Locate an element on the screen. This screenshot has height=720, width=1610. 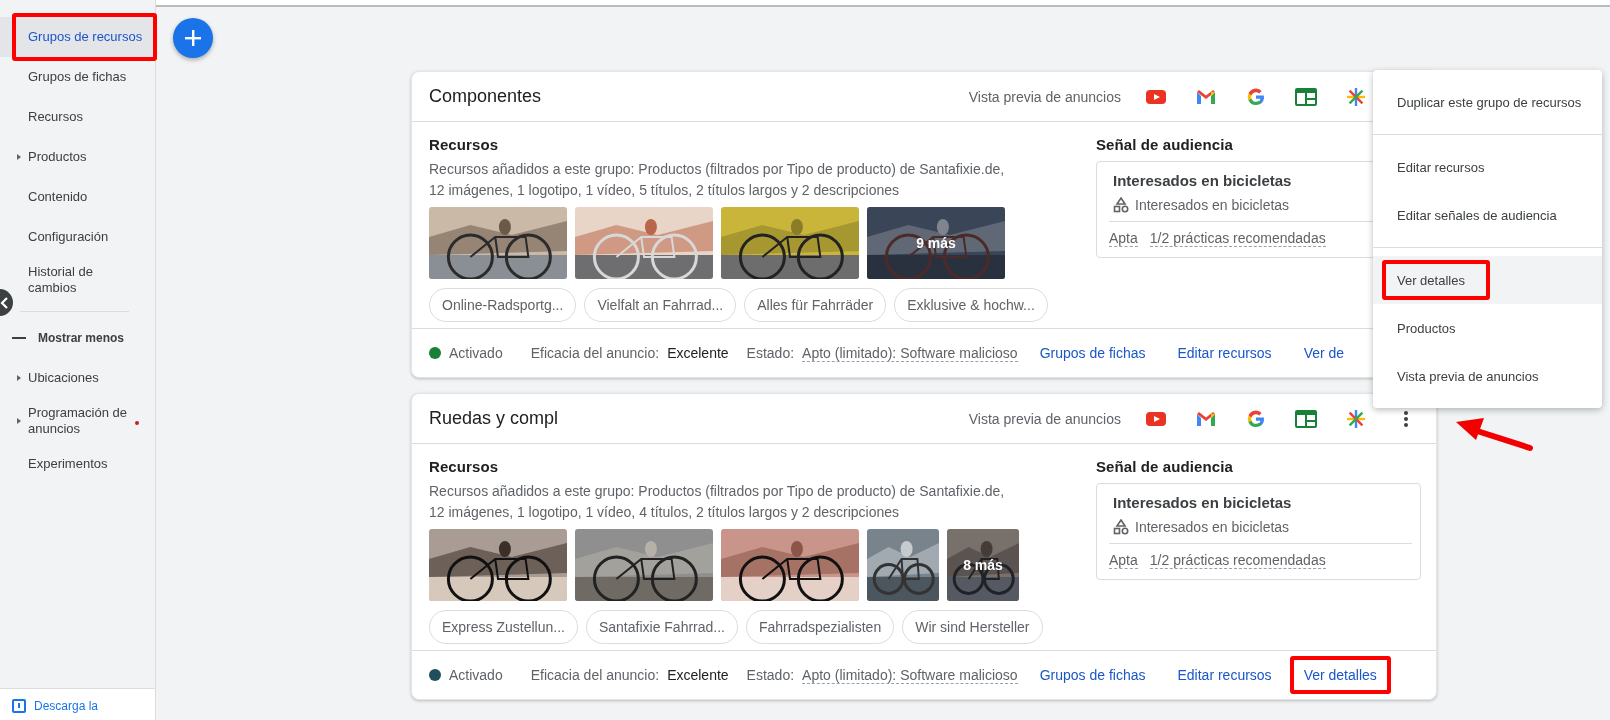
show-less-toggle: Mostrar menos is located at coordinates (77, 338).